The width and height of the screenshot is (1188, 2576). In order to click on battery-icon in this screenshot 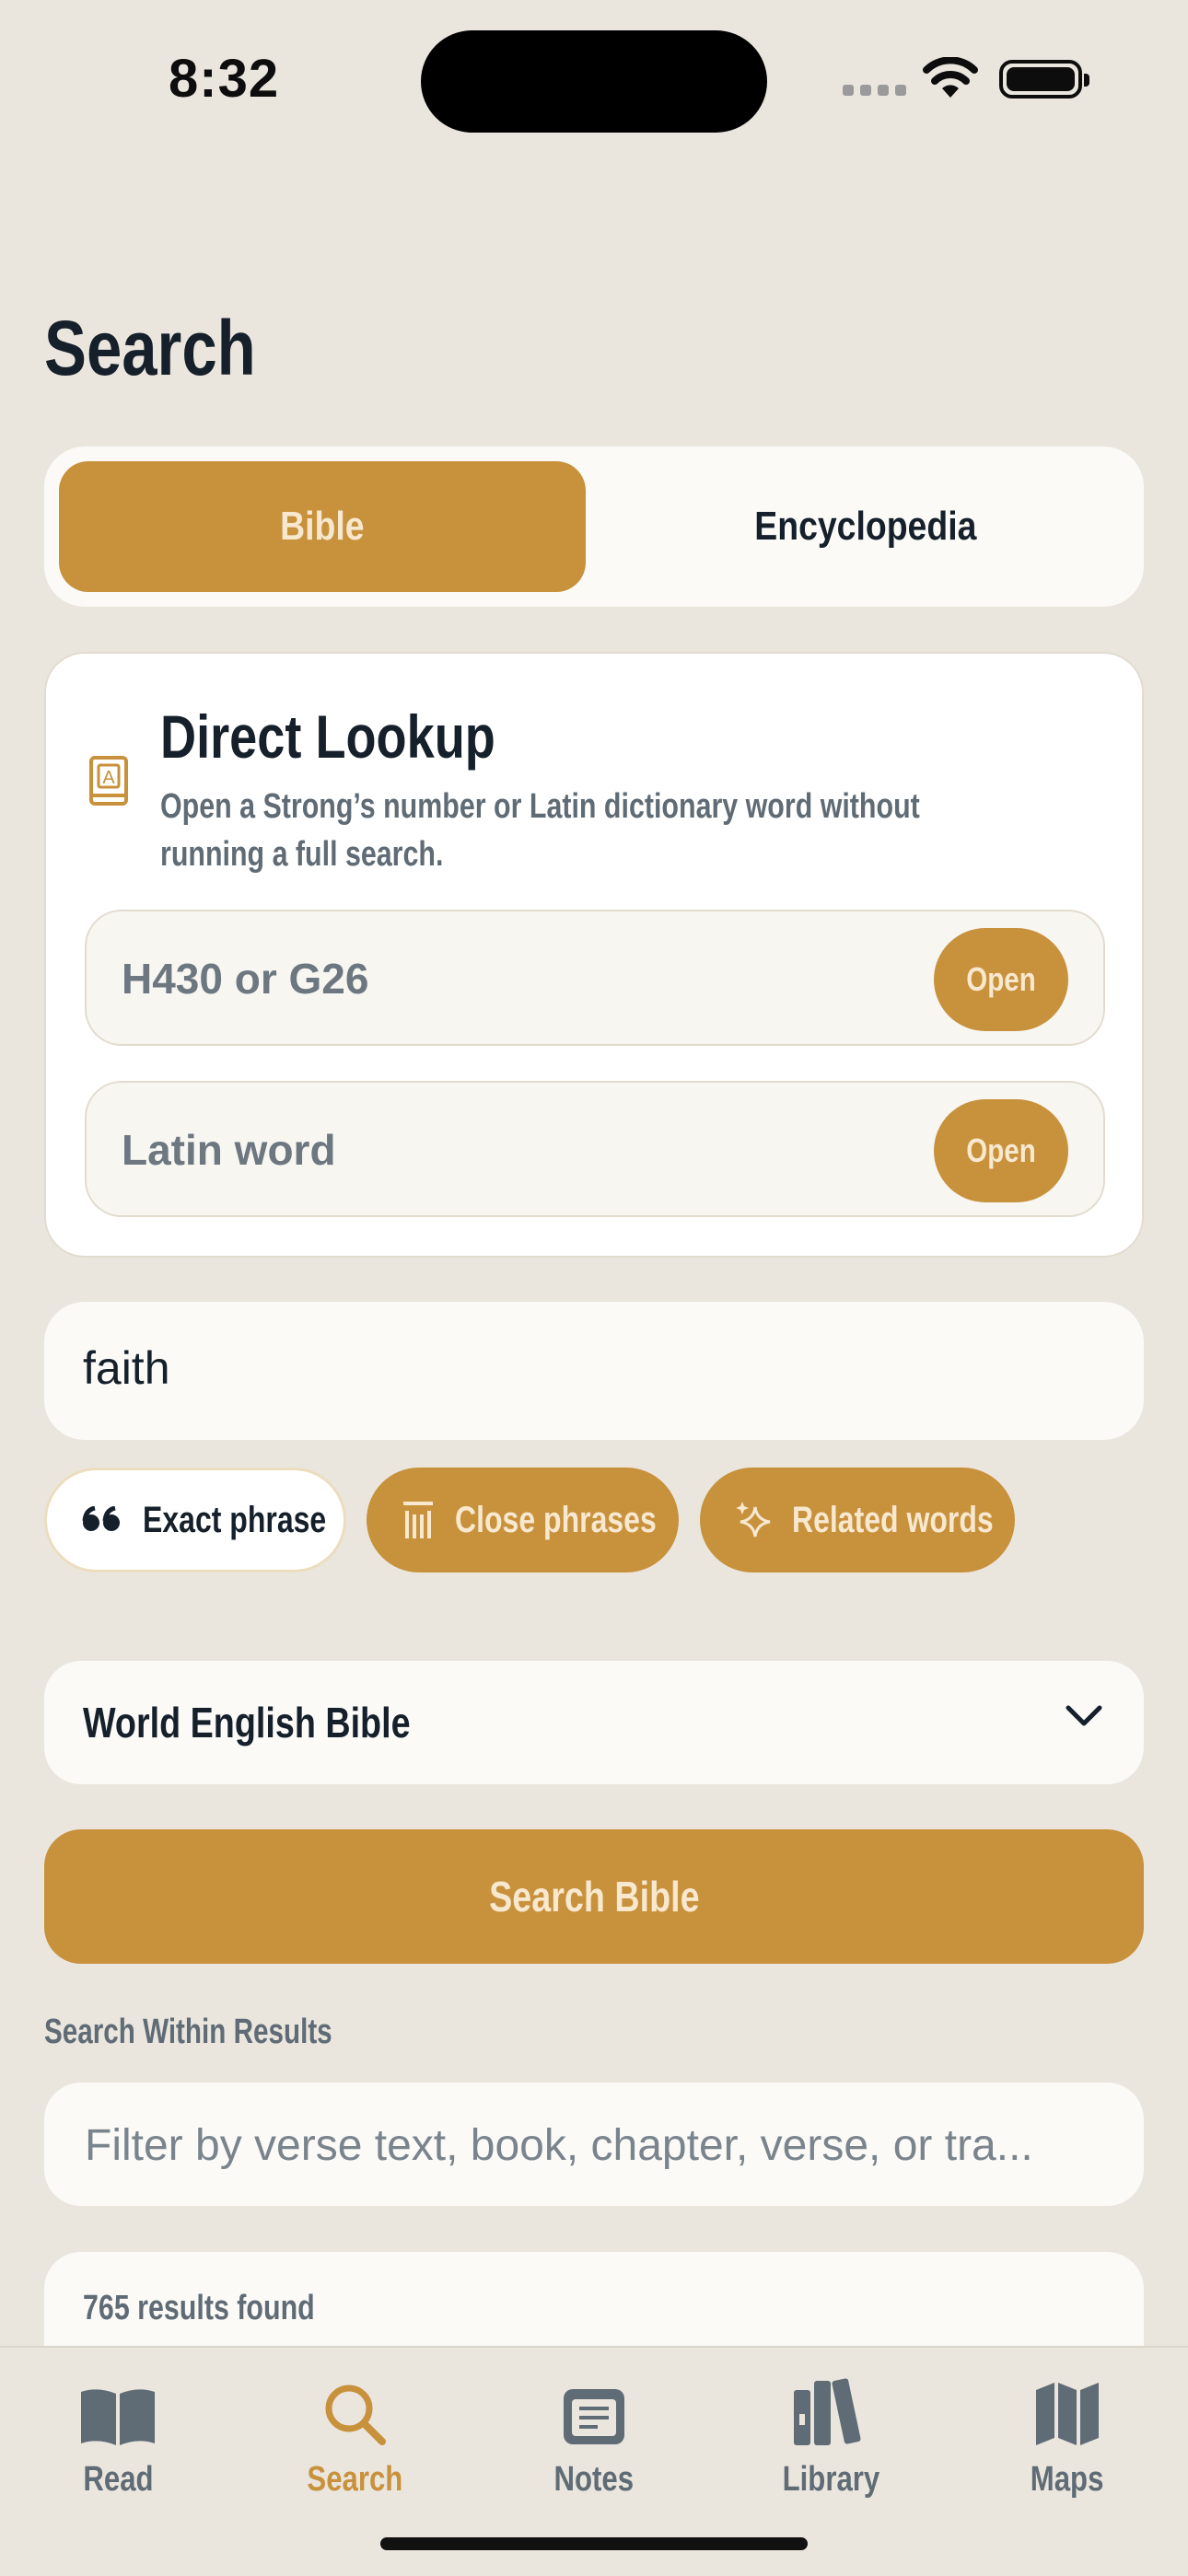, I will do `click(1044, 79)`.